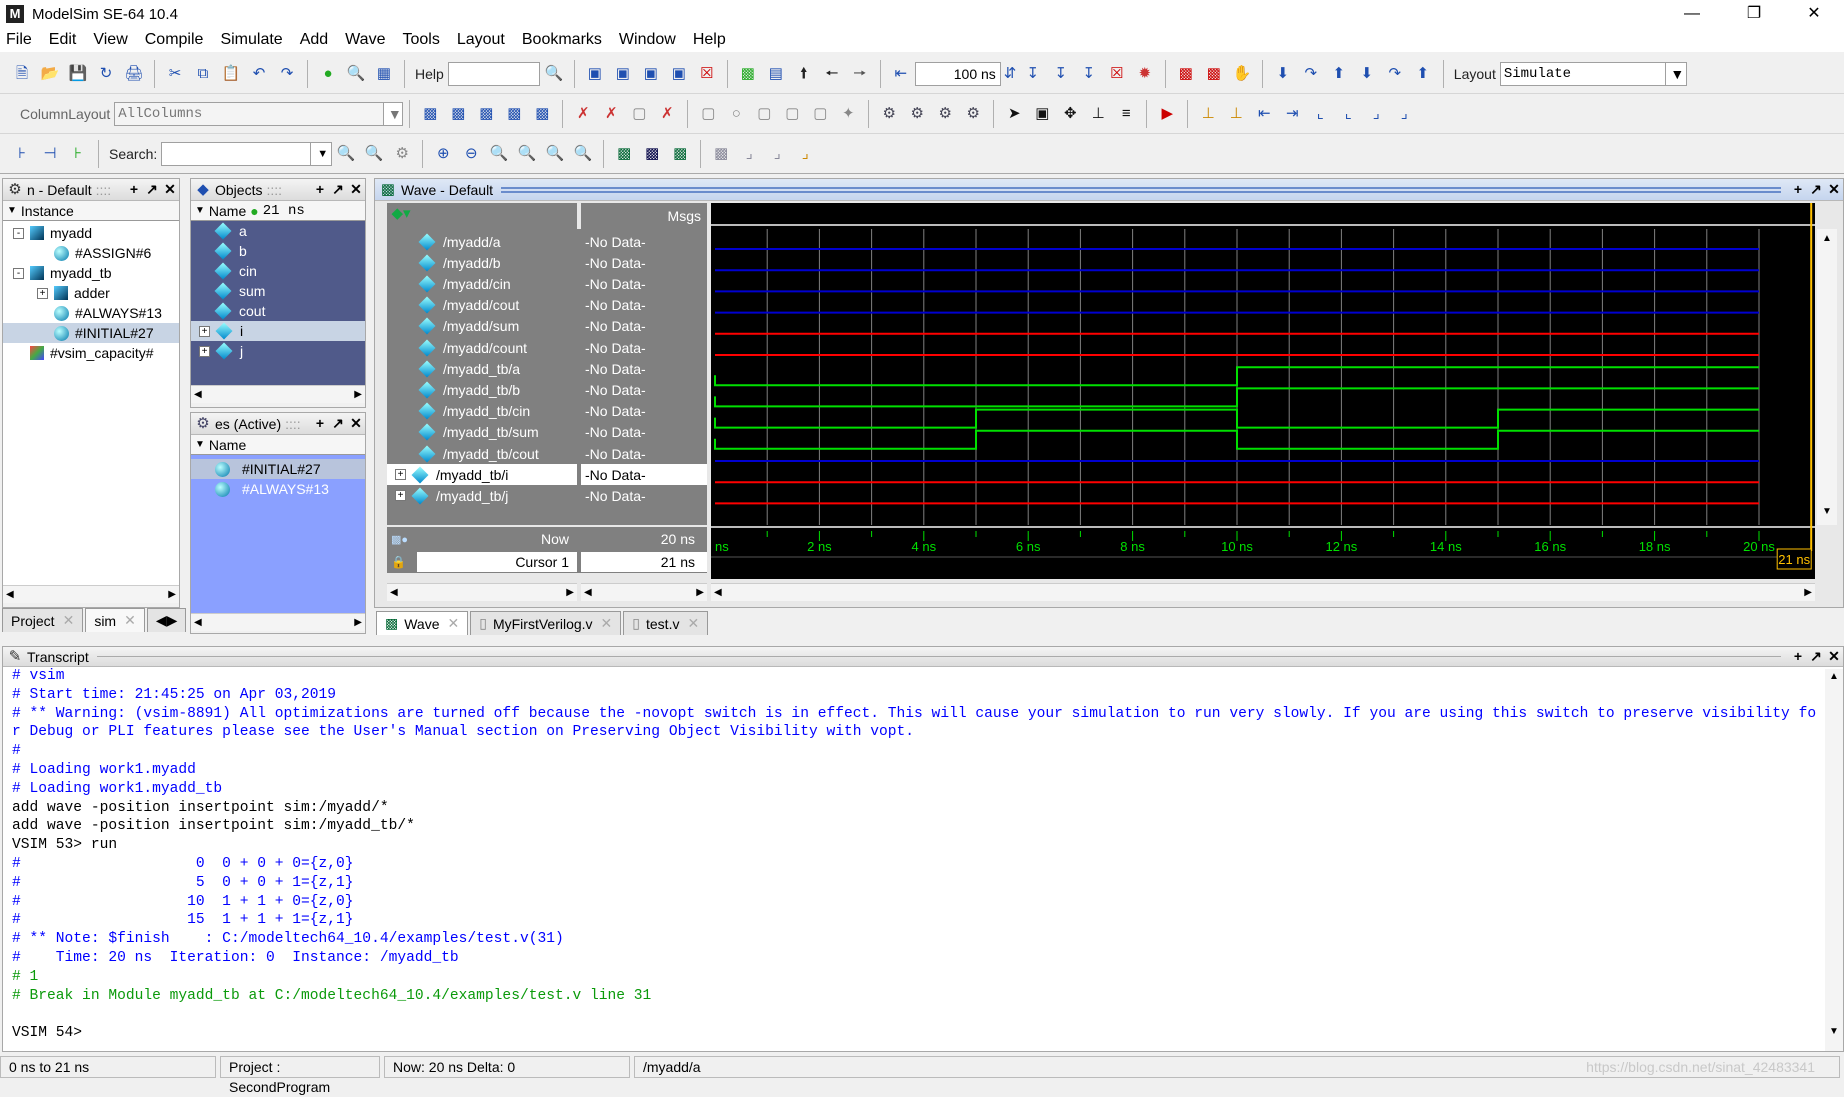 The height and width of the screenshot is (1097, 1844). What do you see at coordinates (278, 489) in the screenshot?
I see `process-item: #ALWAYS#13` at bounding box center [278, 489].